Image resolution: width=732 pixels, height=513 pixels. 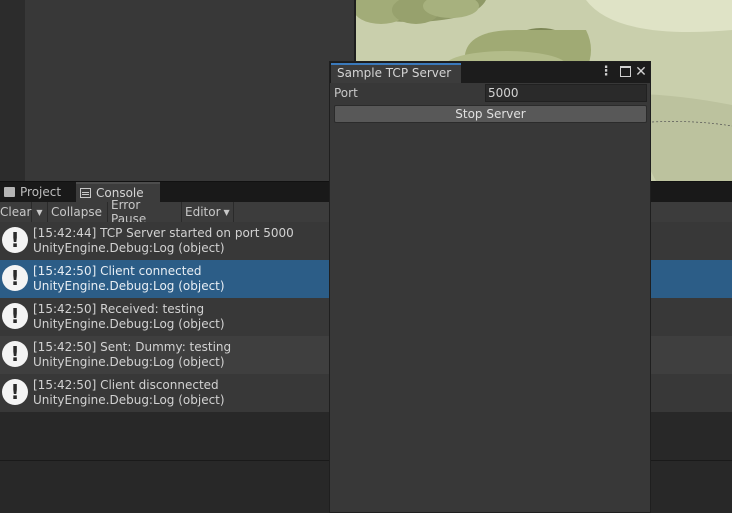 I want to click on editor-label: Editor, so click(x=203, y=212).